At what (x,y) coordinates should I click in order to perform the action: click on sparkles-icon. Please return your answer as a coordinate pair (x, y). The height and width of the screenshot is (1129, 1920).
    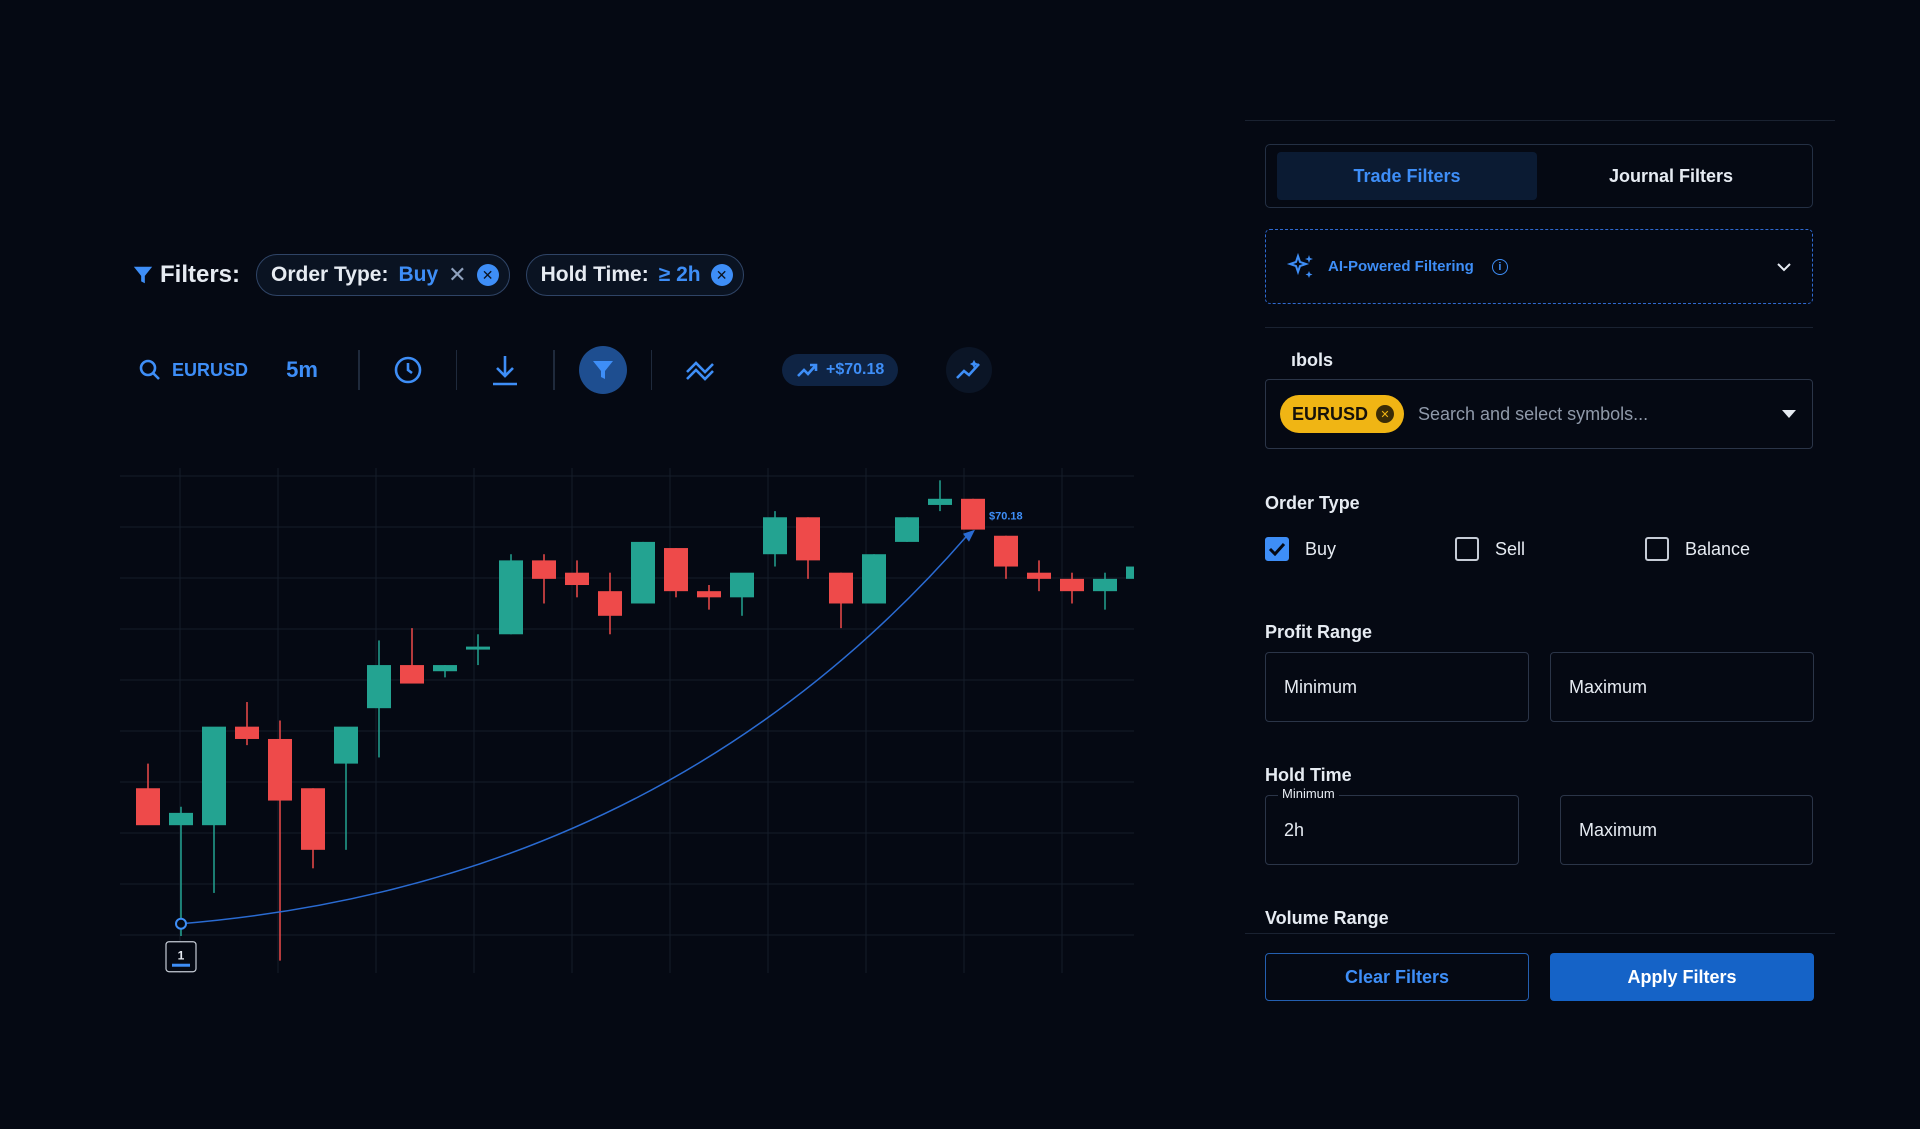
    Looking at the image, I should click on (1299, 265).